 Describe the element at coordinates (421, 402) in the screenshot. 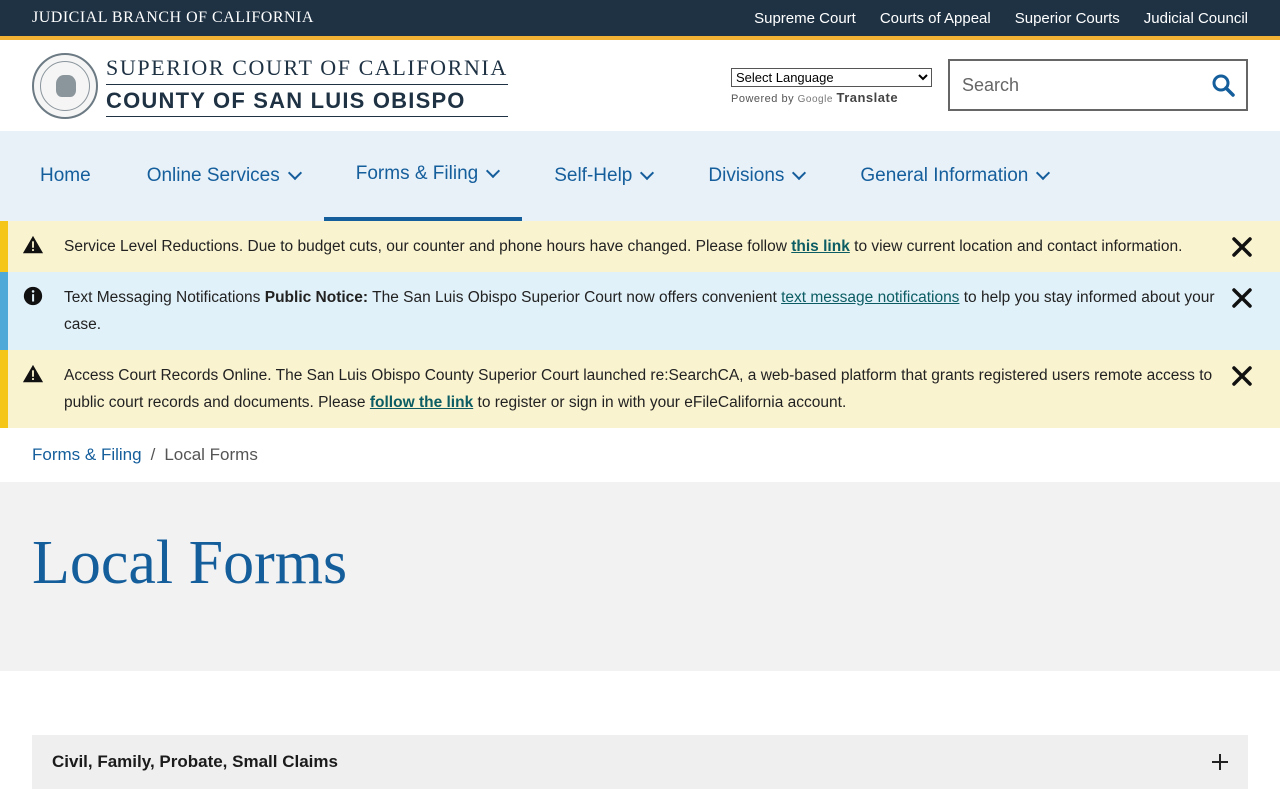

I see `follow-the-link: follow the link` at that location.